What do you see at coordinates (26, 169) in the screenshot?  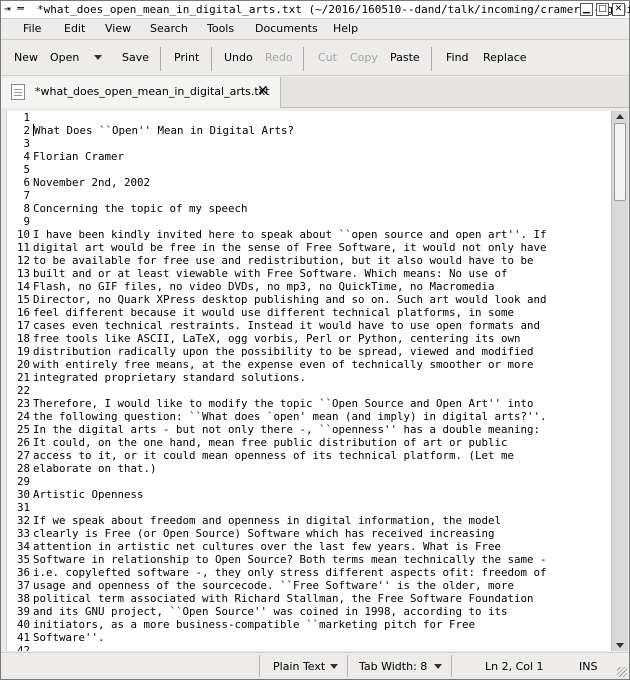 I see `line-number: 5` at bounding box center [26, 169].